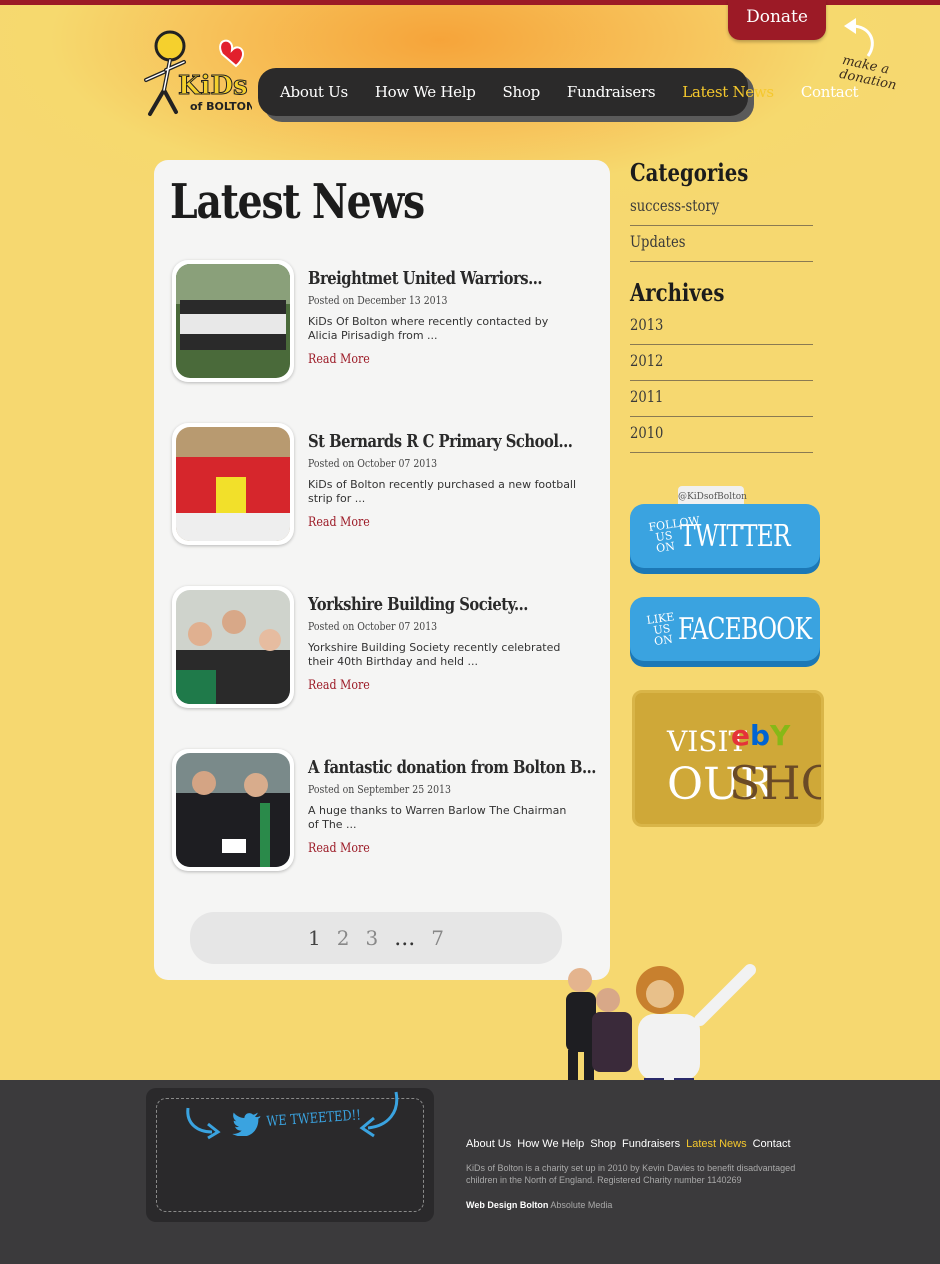 Image resolution: width=940 pixels, height=1264 pixels. I want to click on footer-link-about-us: About Us, so click(488, 1144).